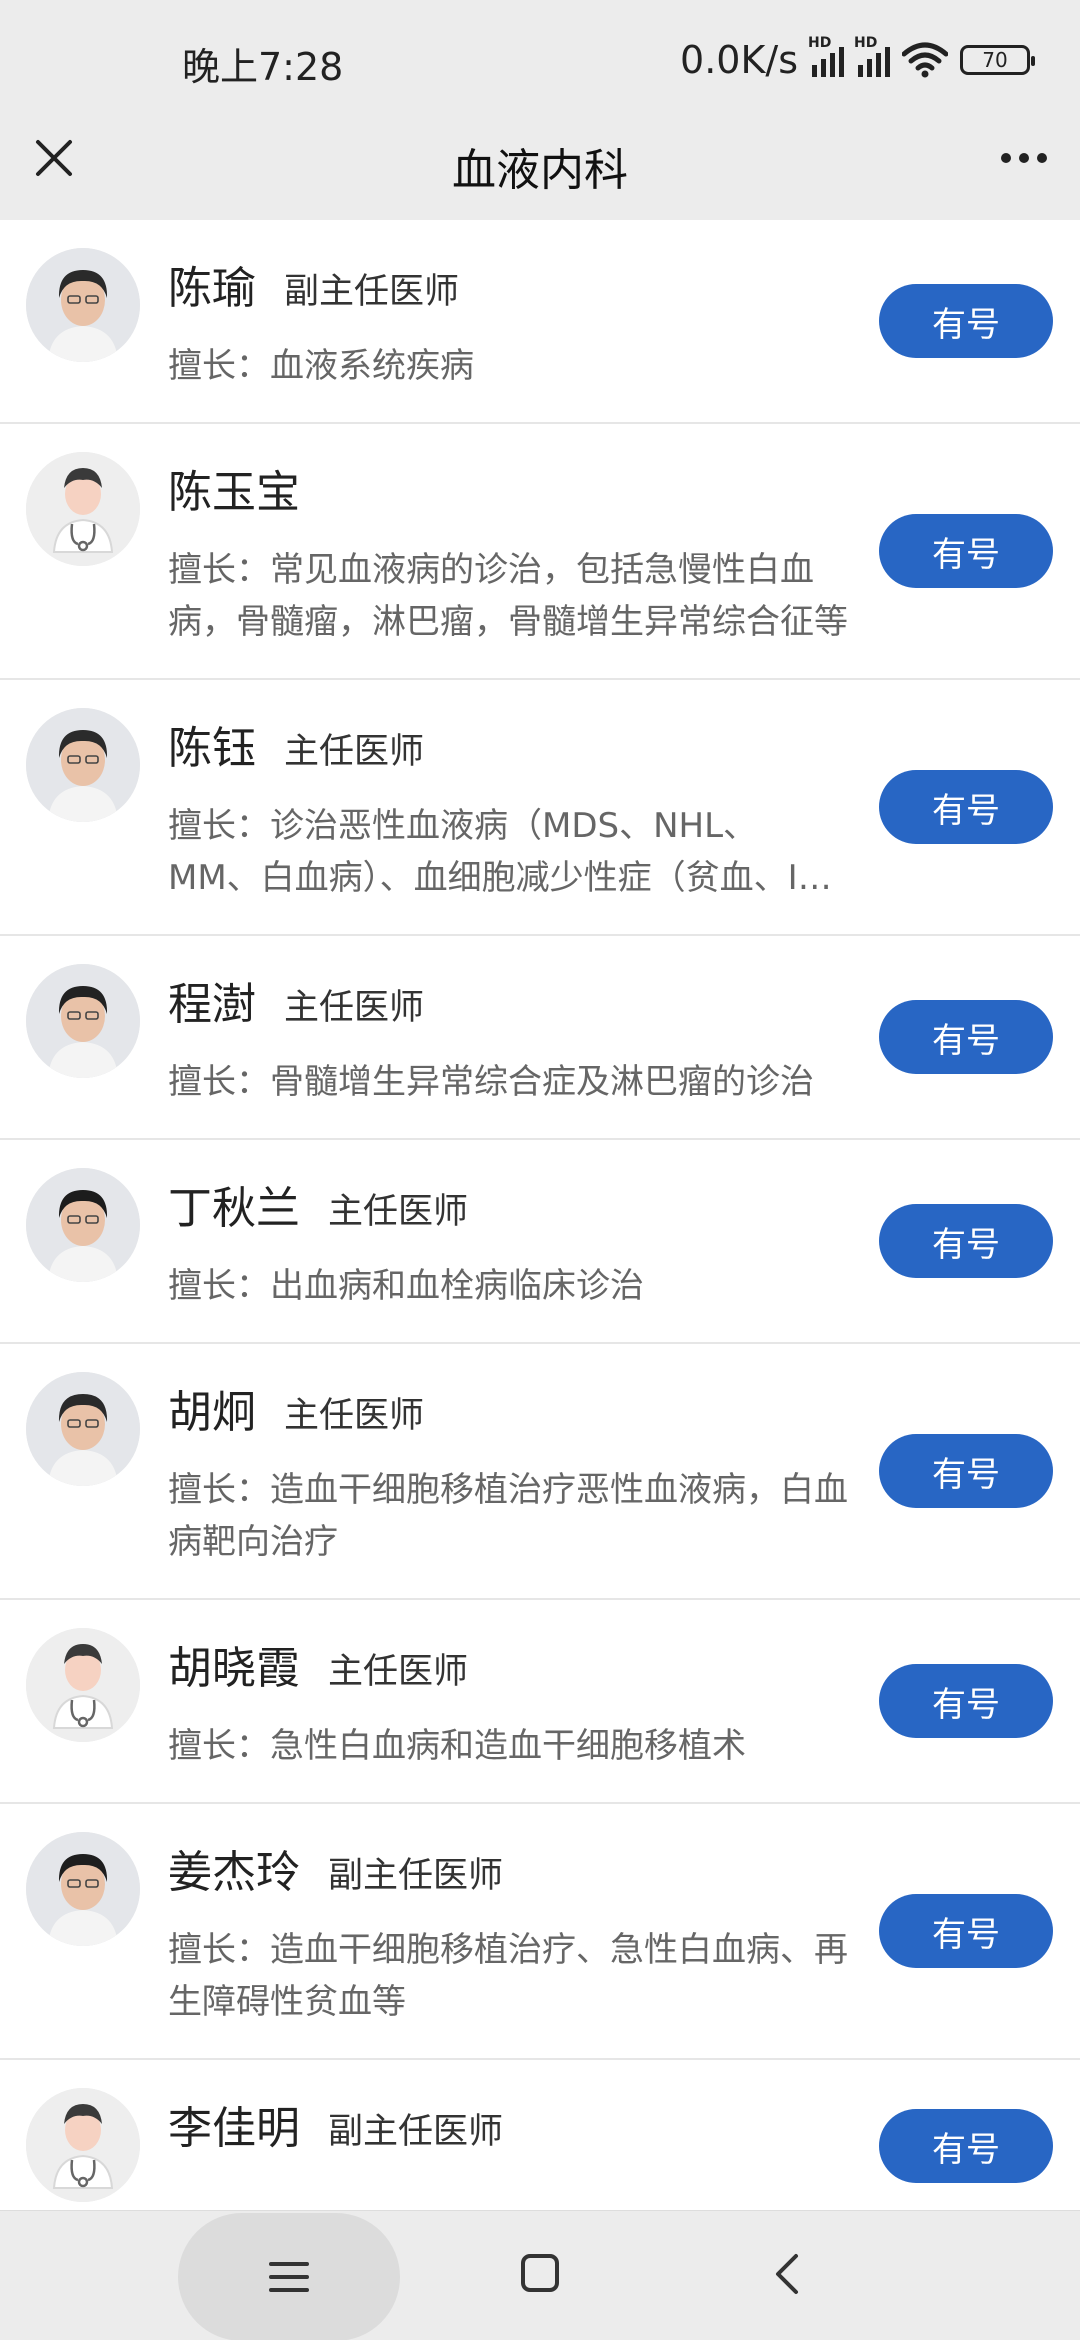  Describe the element at coordinates (508, 1000) in the screenshot. I see `doctor-header: 程澍 主任医师` at that location.